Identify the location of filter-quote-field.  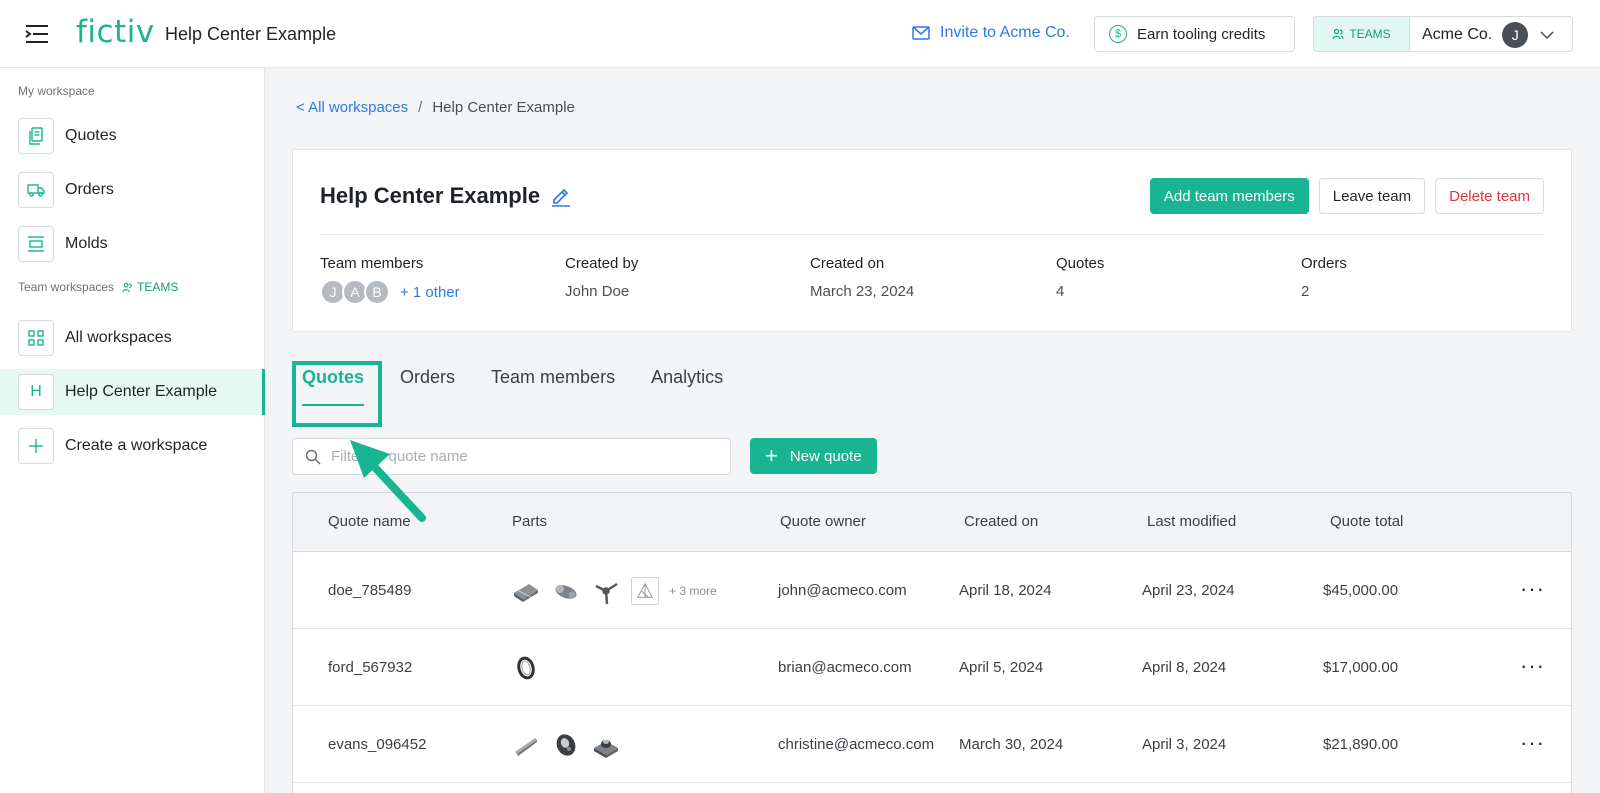
(511, 456).